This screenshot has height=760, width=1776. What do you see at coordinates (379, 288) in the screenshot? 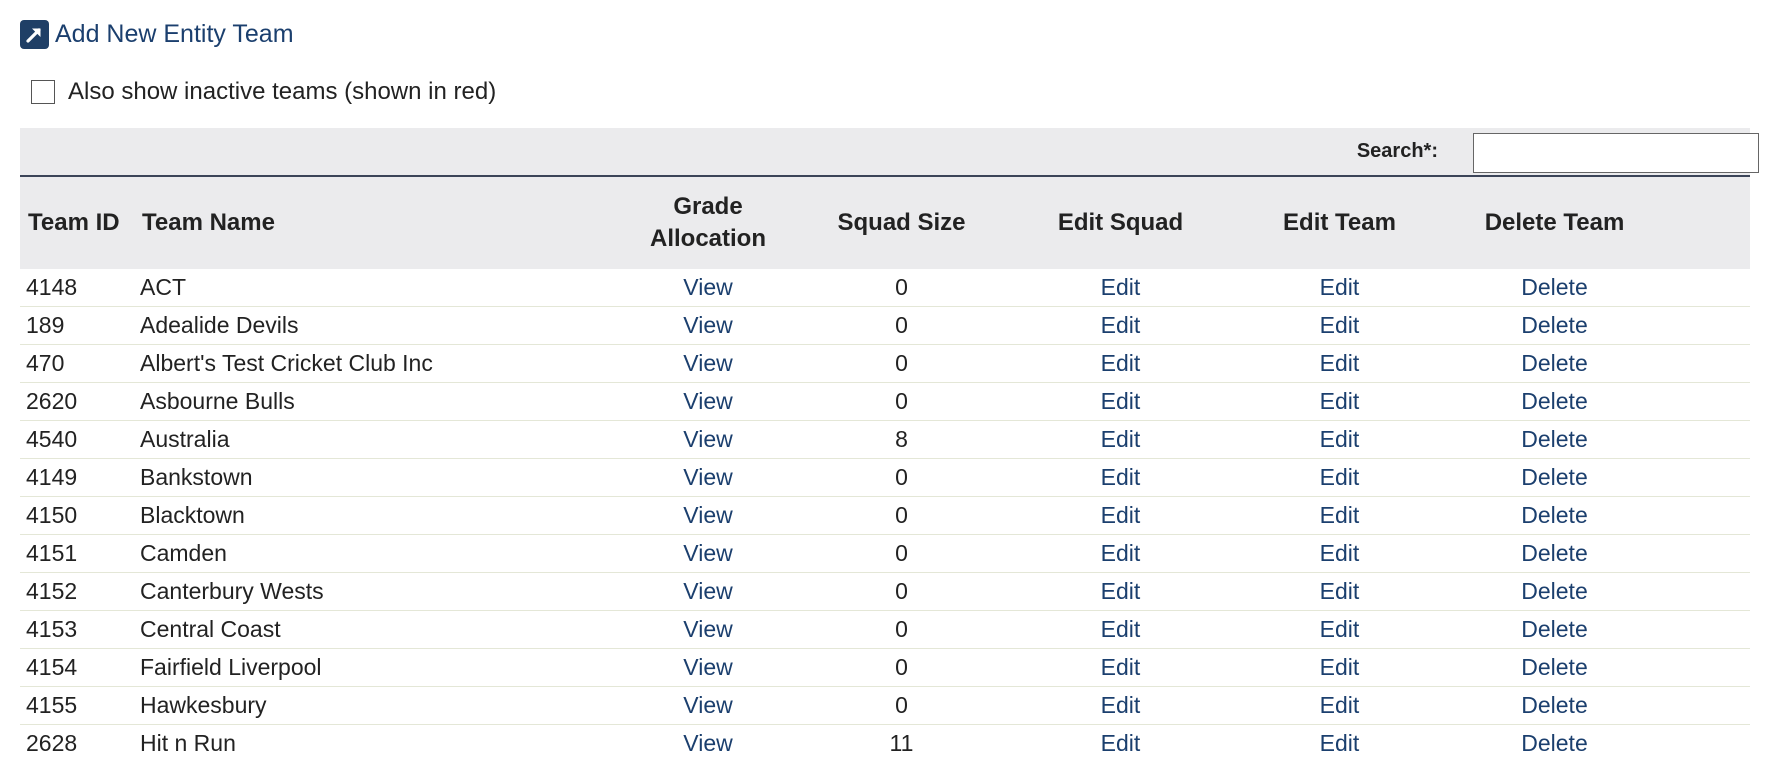
I see `team-name-cell: ACT` at bounding box center [379, 288].